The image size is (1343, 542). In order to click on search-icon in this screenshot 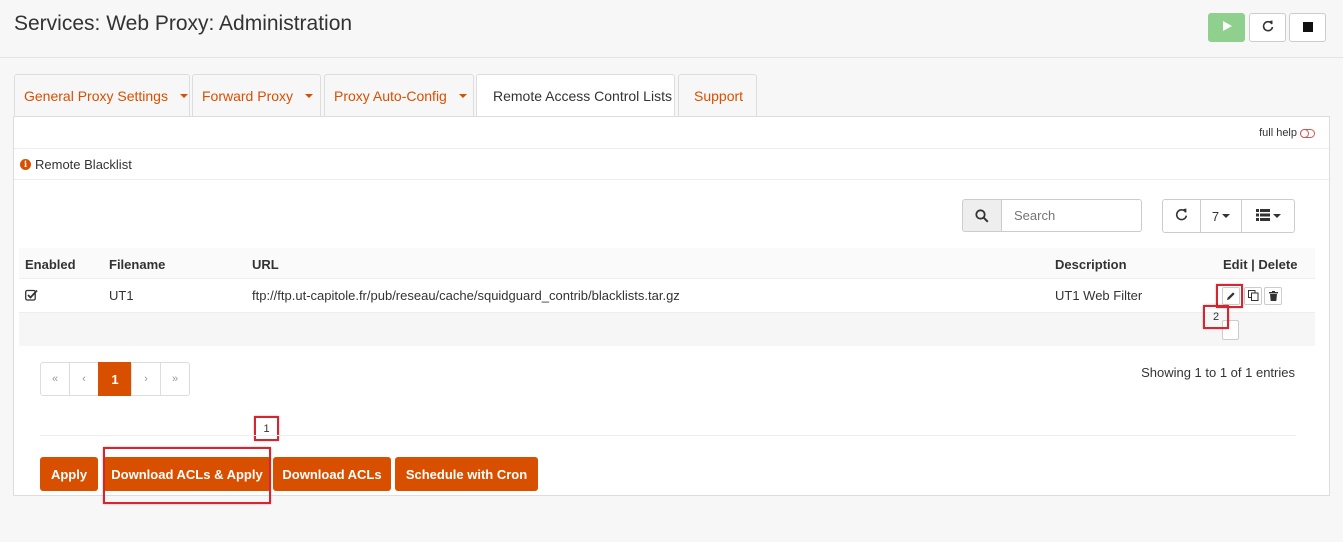, I will do `click(982, 215)`.